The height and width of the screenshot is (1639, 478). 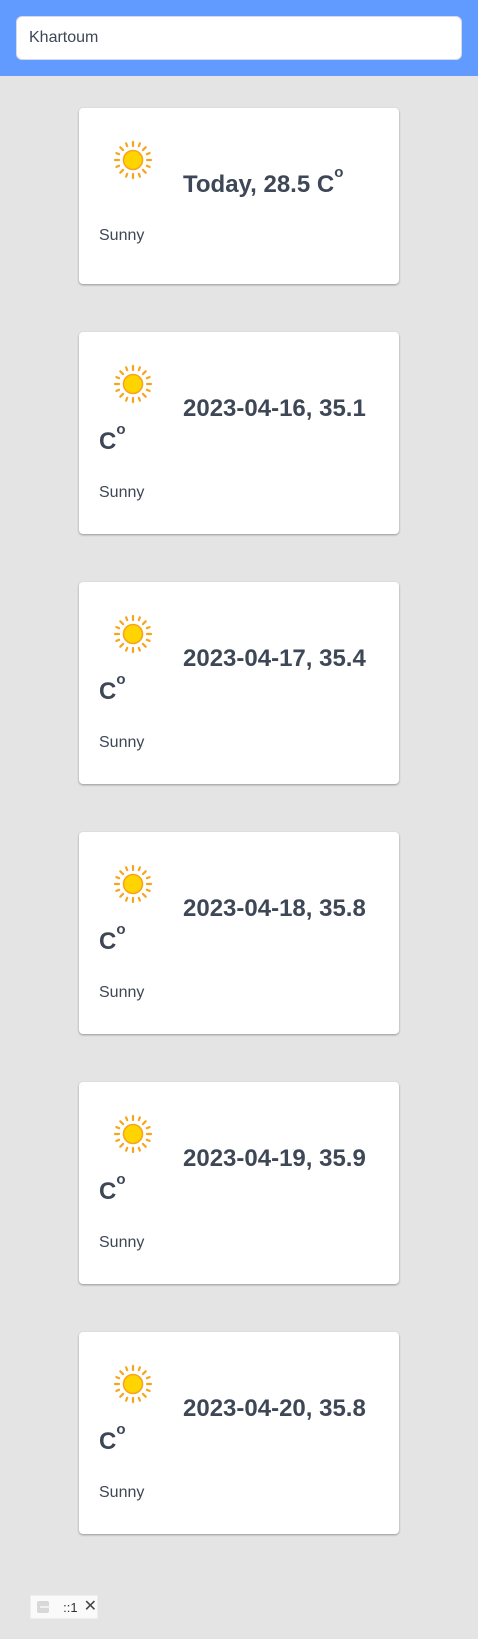 What do you see at coordinates (244, 408) in the screenshot?
I see `forecast-date: 2023-04-16` at bounding box center [244, 408].